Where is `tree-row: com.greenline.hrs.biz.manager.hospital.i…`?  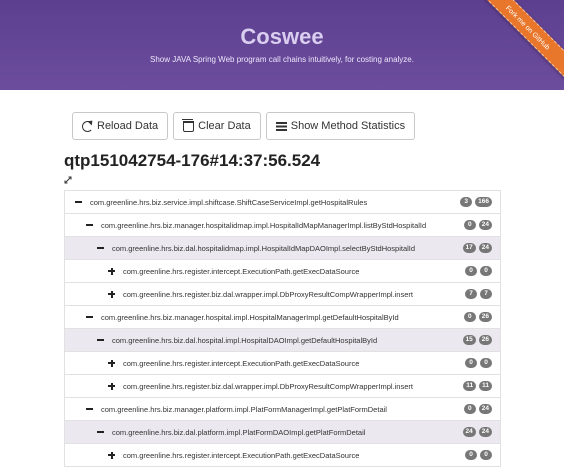
tree-row: com.greenline.hrs.biz.manager.hospital.i… is located at coordinates (282, 317).